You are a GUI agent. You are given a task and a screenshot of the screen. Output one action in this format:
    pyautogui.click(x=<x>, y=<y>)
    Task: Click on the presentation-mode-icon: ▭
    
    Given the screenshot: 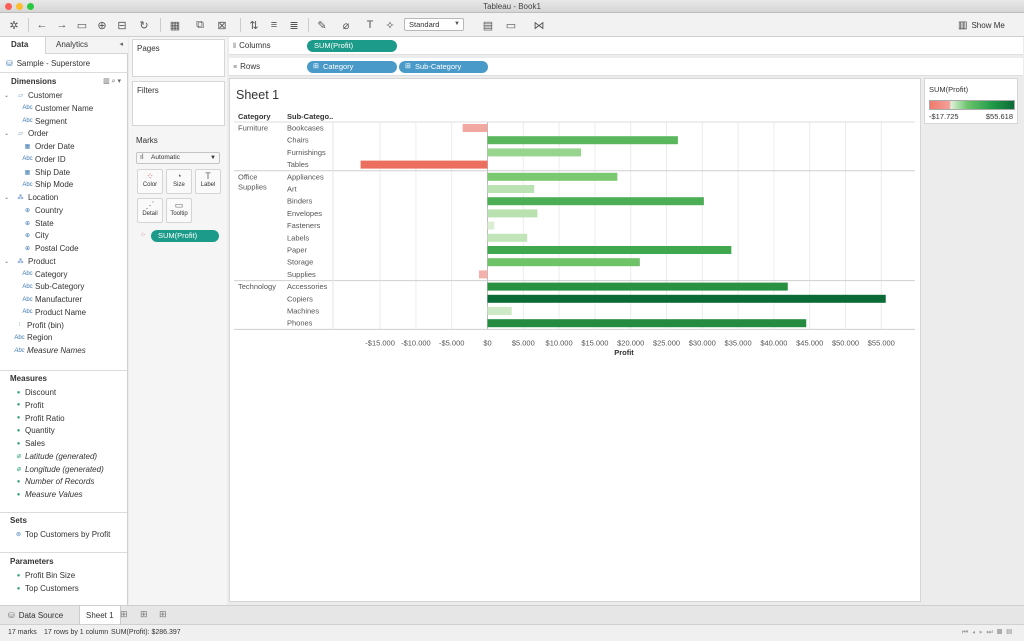 What is the action you would take?
    pyautogui.click(x=511, y=25)
    